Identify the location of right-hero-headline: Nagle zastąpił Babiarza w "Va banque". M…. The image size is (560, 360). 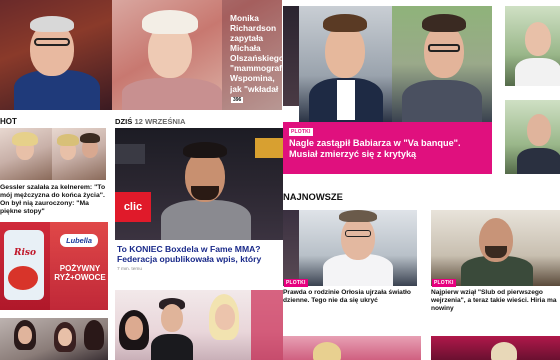
(388, 149).